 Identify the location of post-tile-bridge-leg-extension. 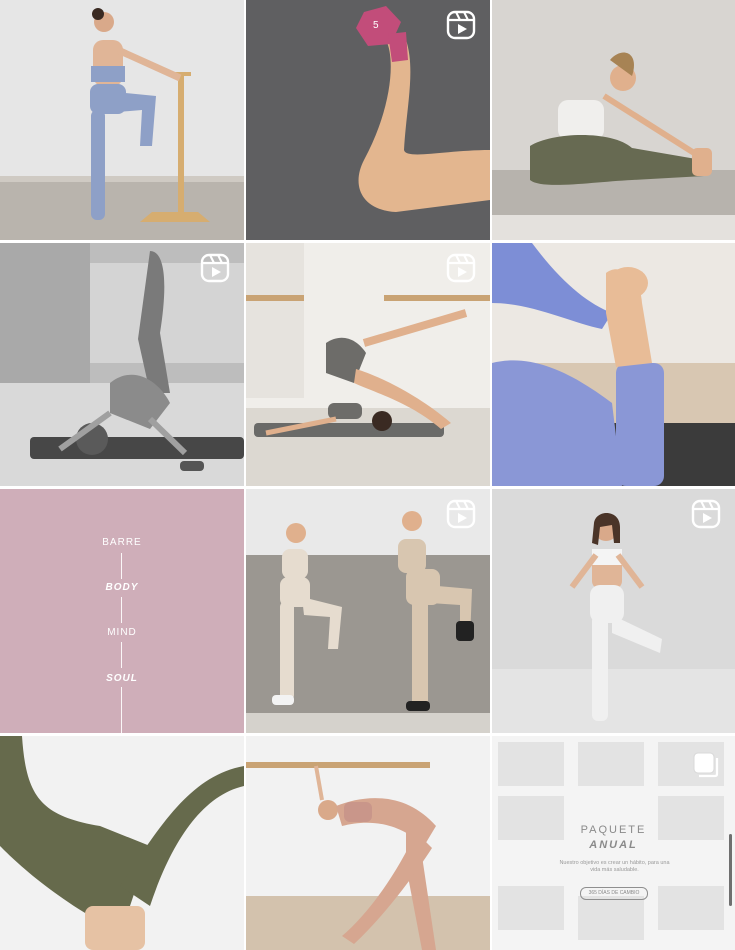
(368, 364).